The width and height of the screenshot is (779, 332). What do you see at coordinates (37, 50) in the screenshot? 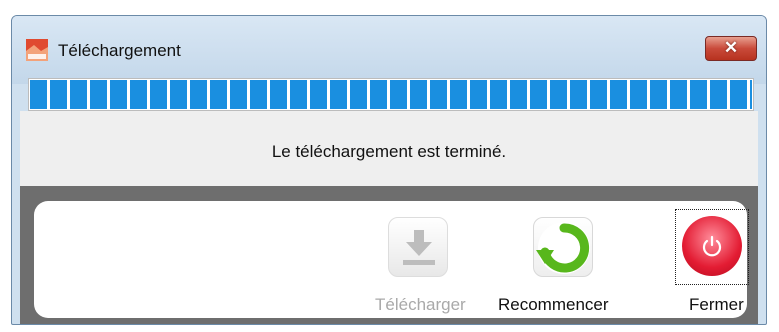
I see `app-logo-icon` at bounding box center [37, 50].